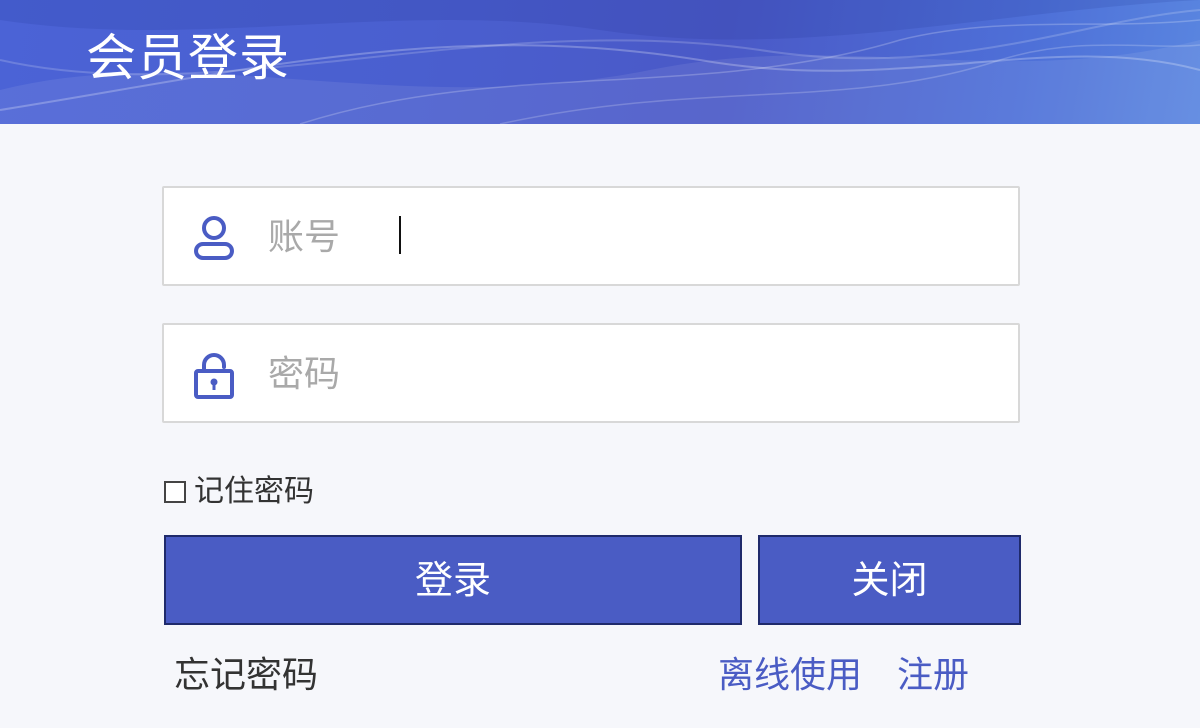  What do you see at coordinates (254, 491) in the screenshot?
I see `remember-label: 记住密码` at bounding box center [254, 491].